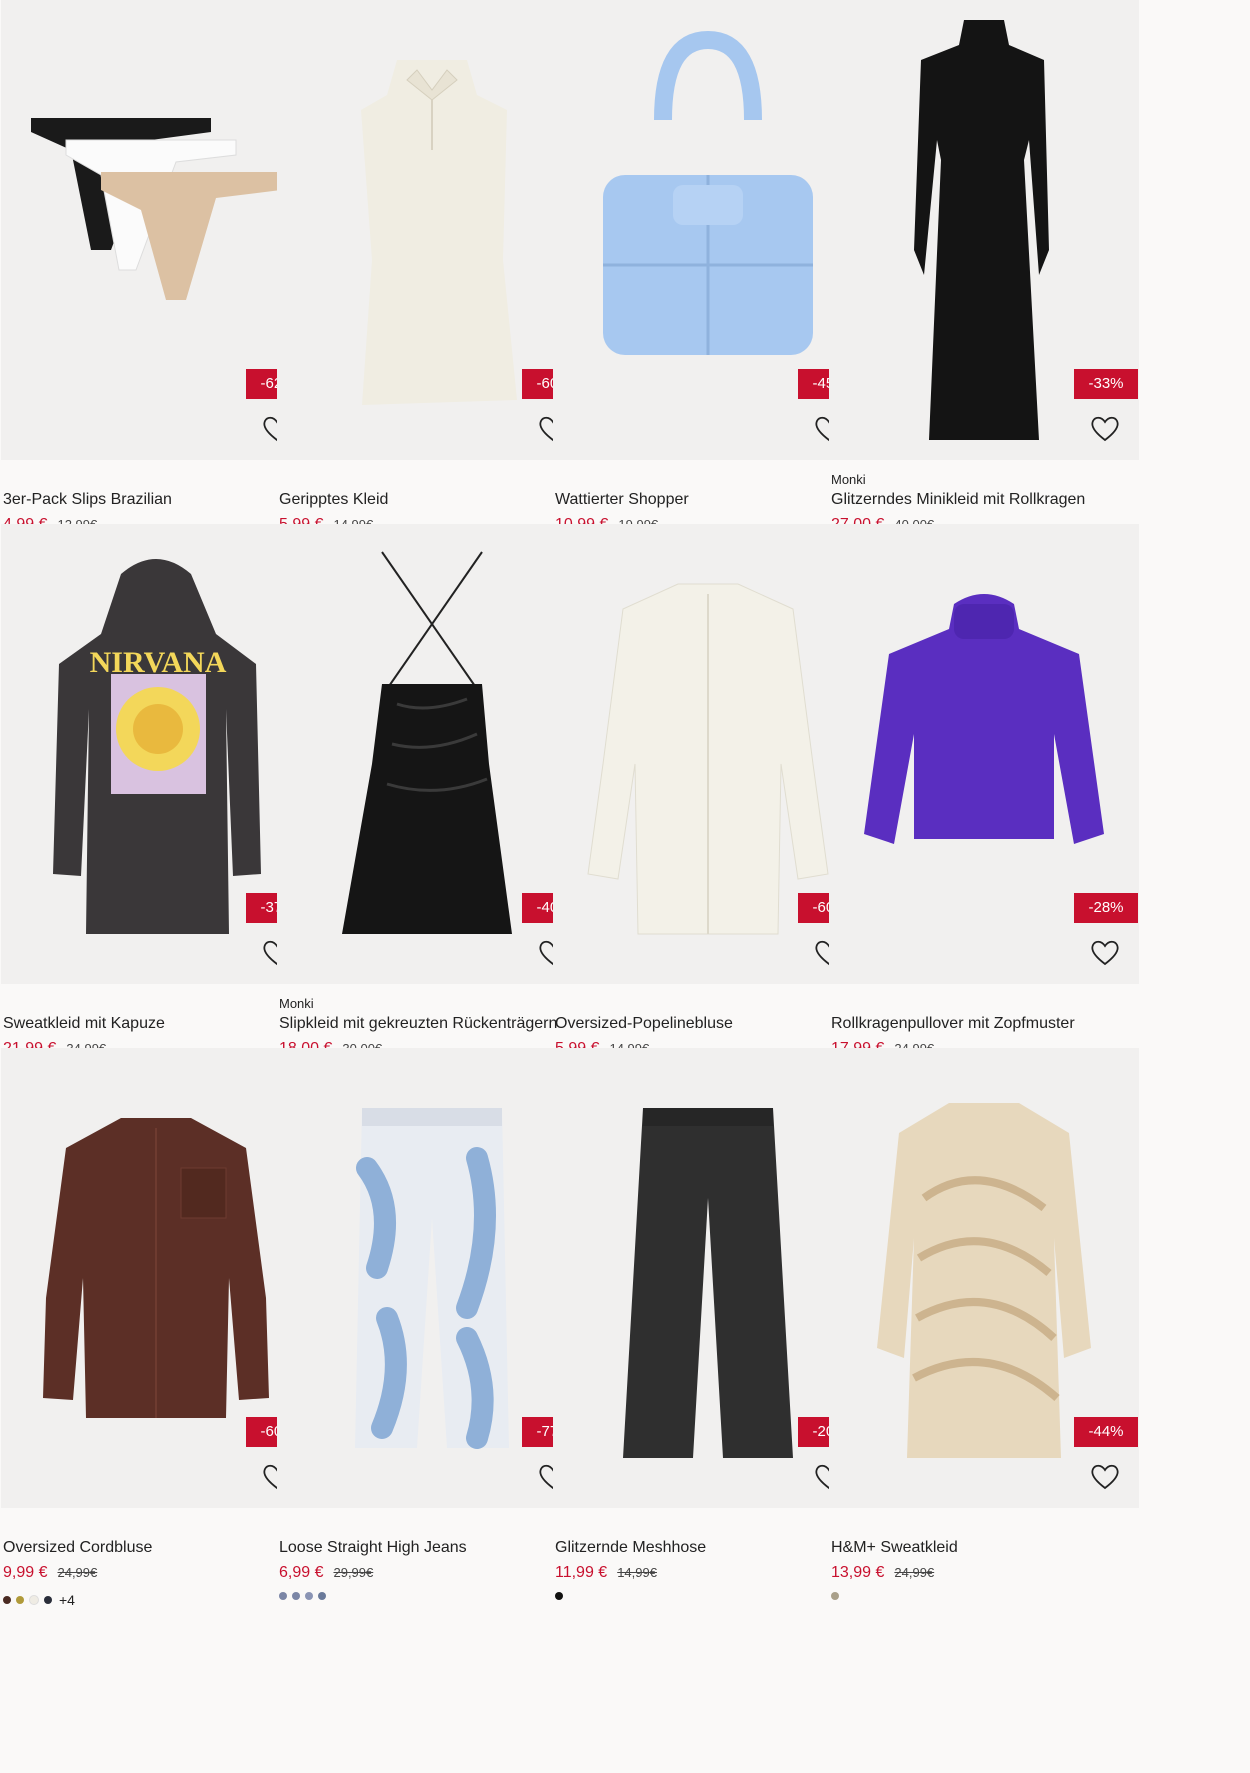 The height and width of the screenshot is (1773, 1250). I want to click on sale-price: 13,99 €, so click(858, 1572).